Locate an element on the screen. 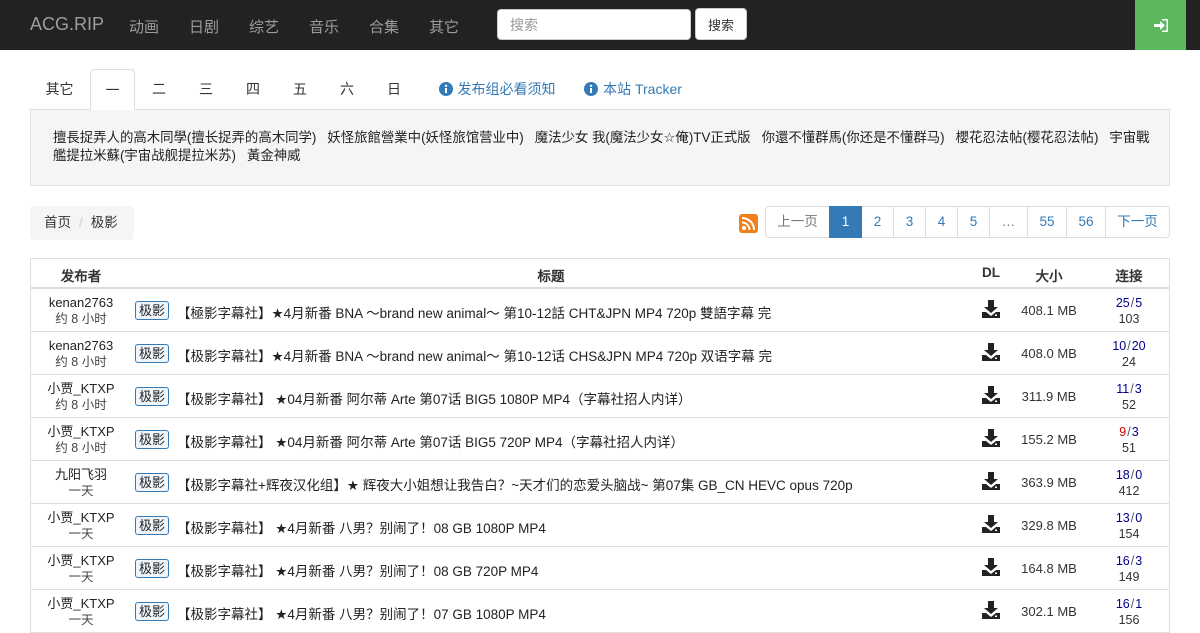  tab-tracker: 本站 Tracker is located at coordinates (633, 89).